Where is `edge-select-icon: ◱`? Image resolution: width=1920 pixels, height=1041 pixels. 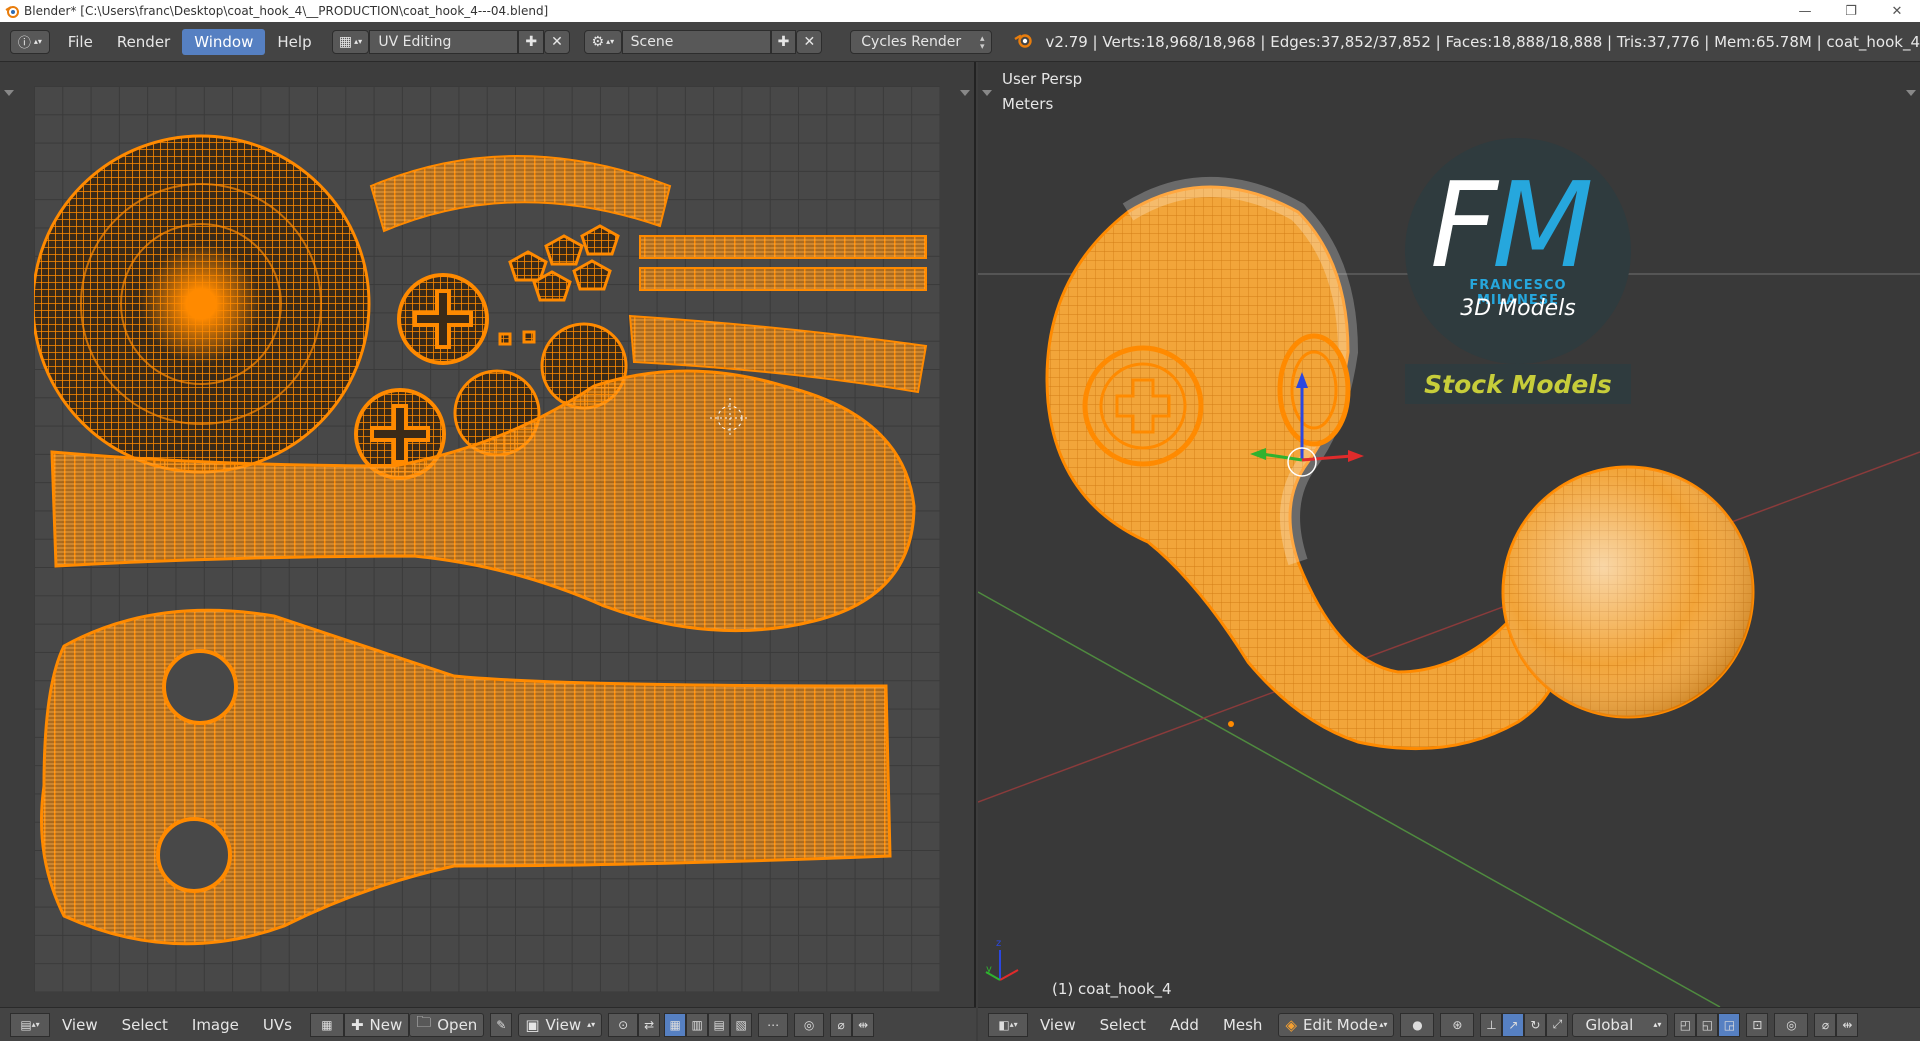 edge-select-icon: ◱ is located at coordinates (1707, 1024).